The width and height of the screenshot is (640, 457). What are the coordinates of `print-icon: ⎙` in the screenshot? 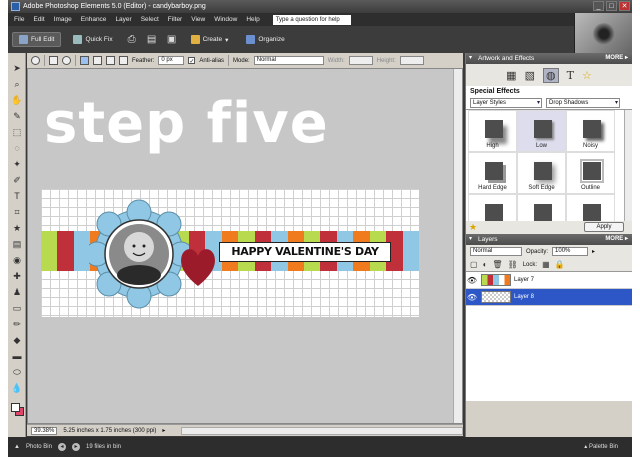 It's located at (132, 40).